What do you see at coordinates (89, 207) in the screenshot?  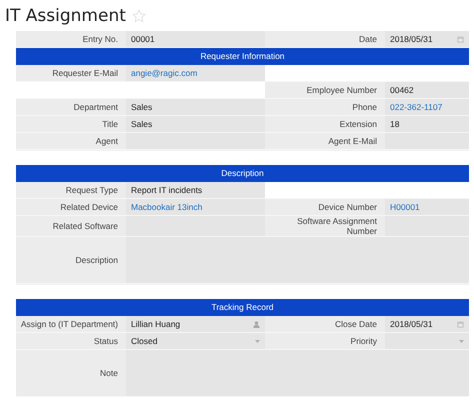 I see `field-label: Related Device` at bounding box center [89, 207].